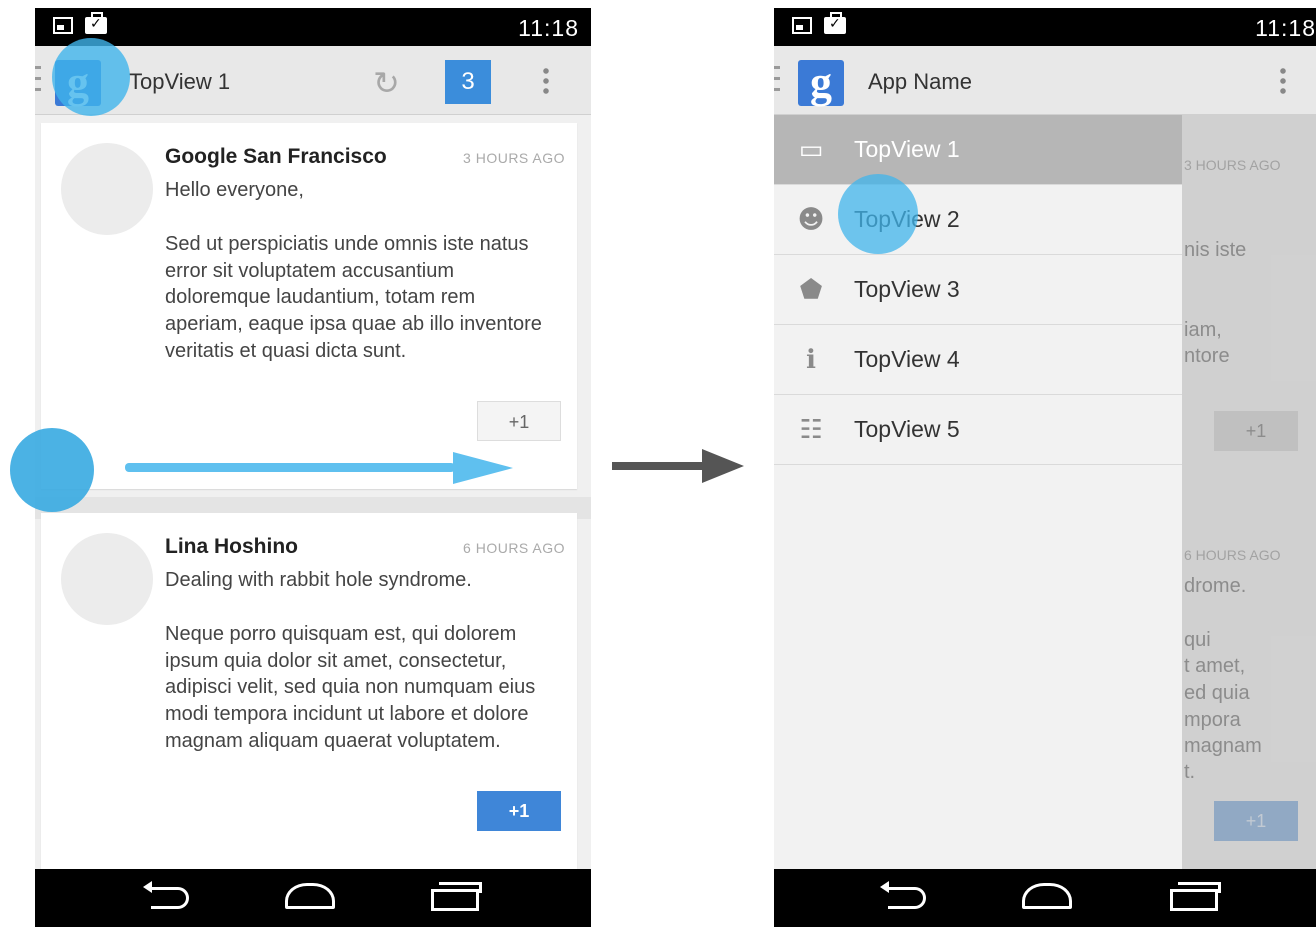 This screenshot has width=1316, height=927. I want to click on post-time: 3 HOURS AGO, so click(514, 158).